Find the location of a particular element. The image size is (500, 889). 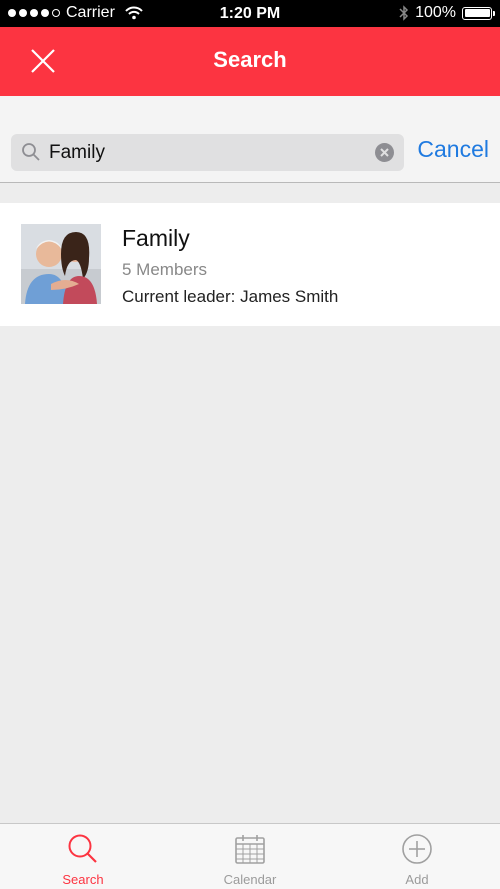

search-bar: Cancel is located at coordinates (250, 139).